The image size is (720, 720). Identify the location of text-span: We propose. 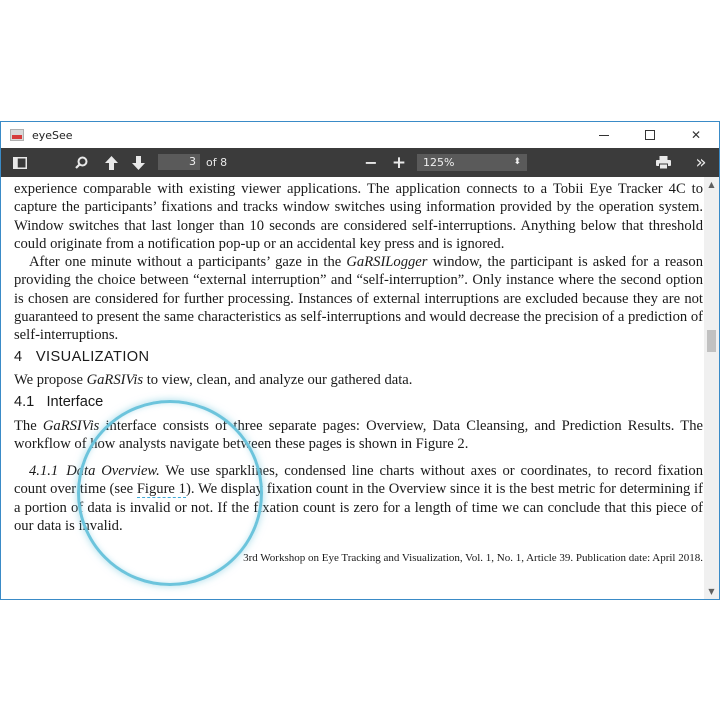
(50, 379).